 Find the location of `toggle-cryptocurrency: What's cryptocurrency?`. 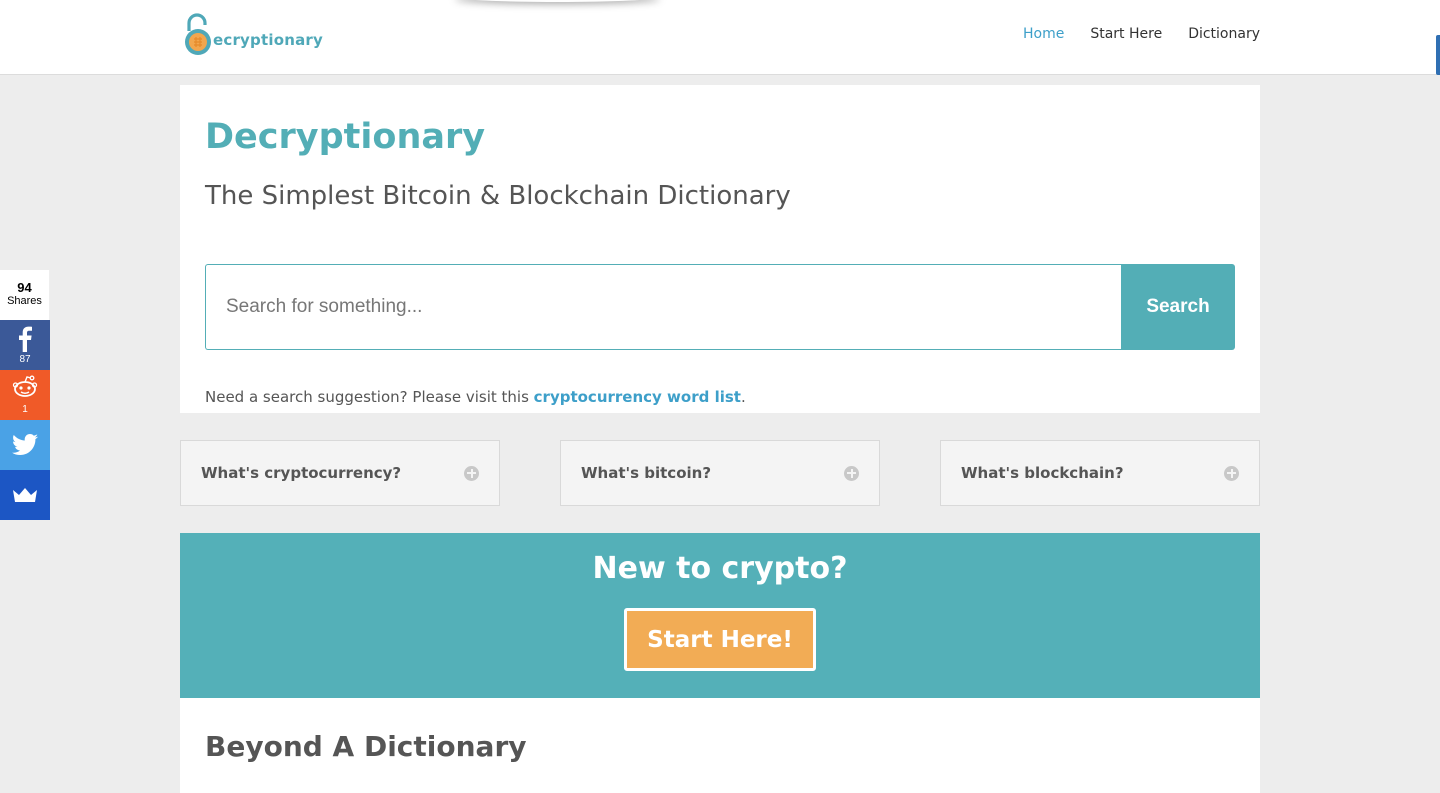

toggle-cryptocurrency: What's cryptocurrency? is located at coordinates (340, 473).